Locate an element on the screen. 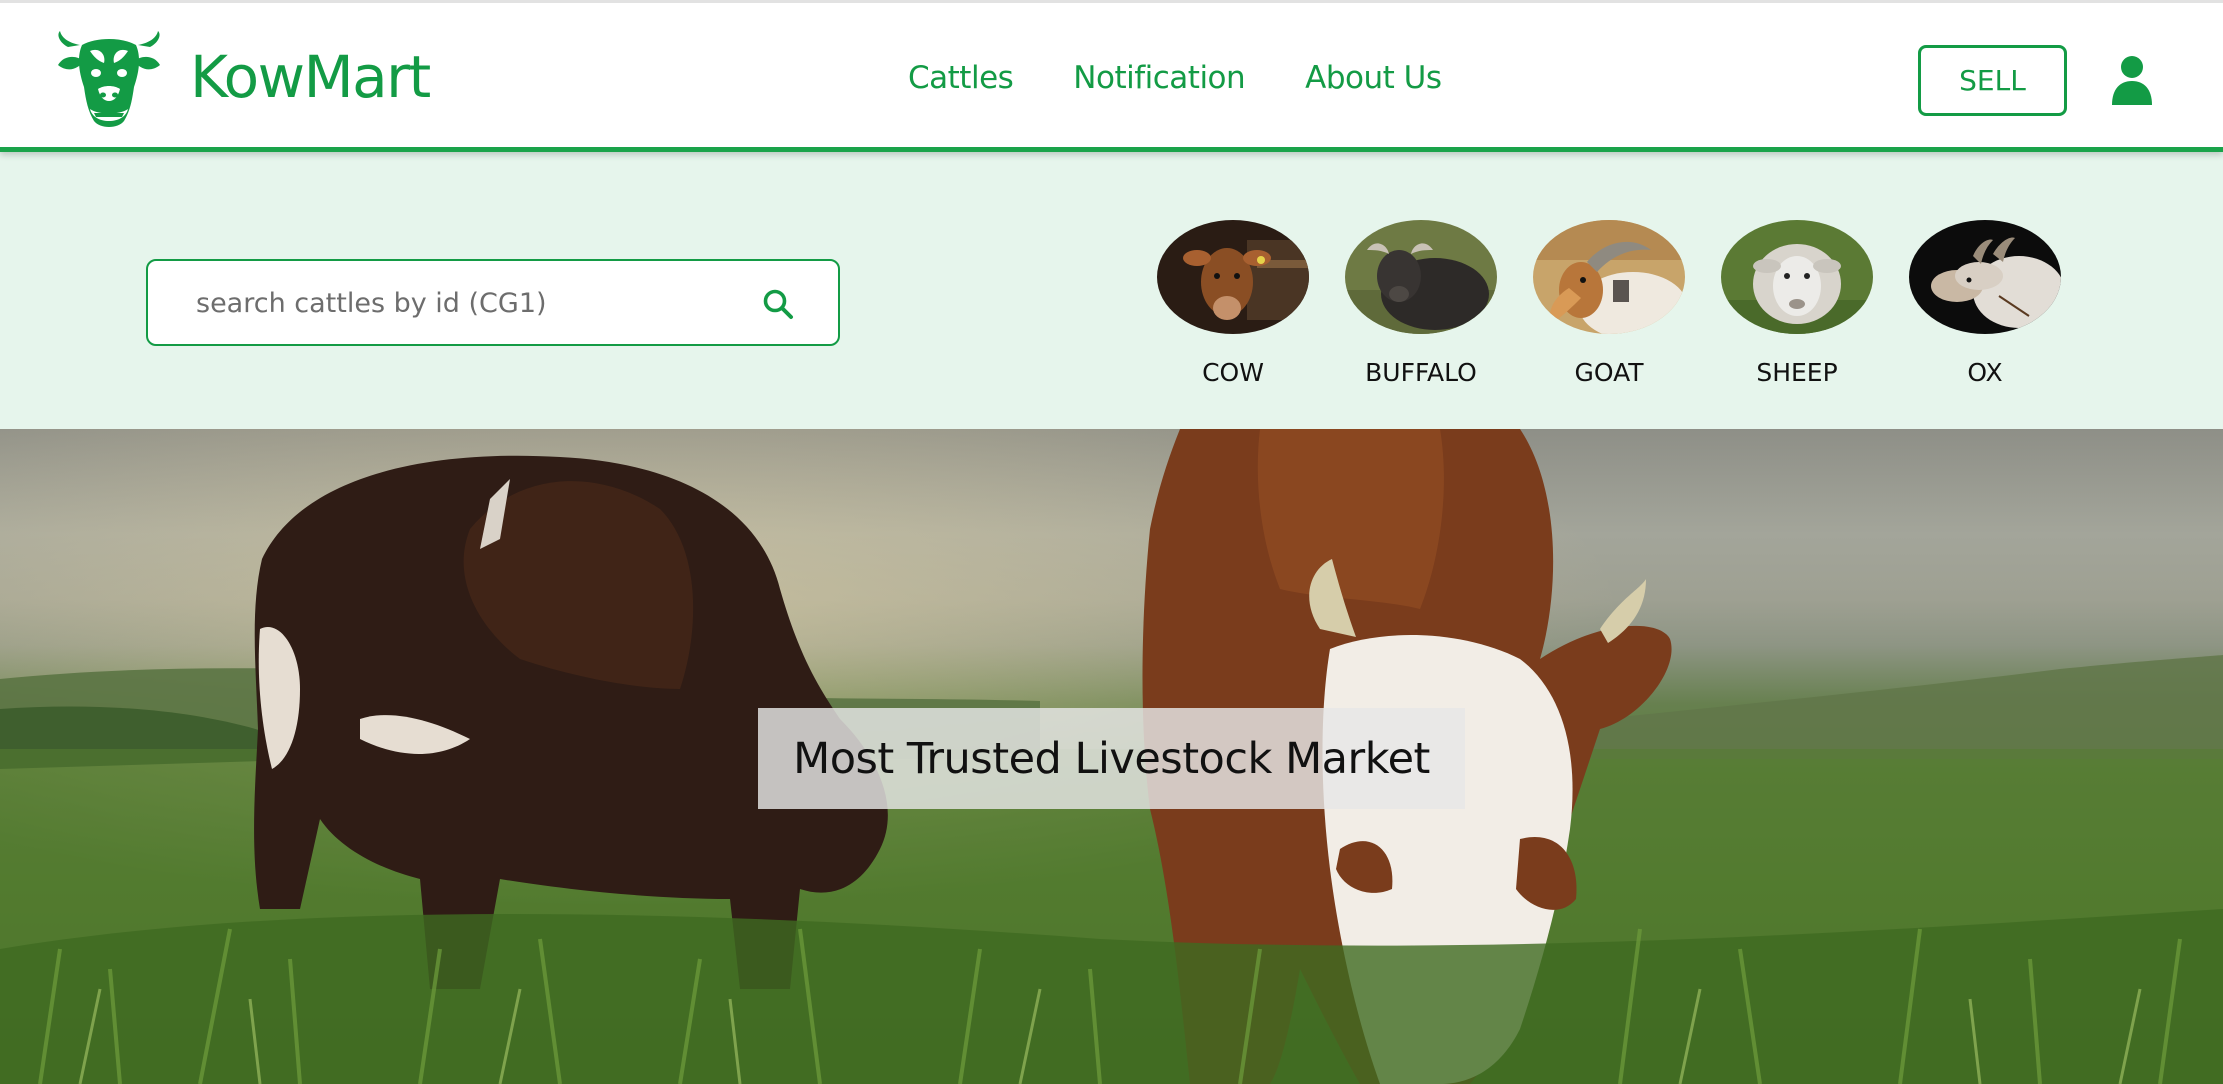 Image resolution: width=2223 pixels, height=1084 pixels. buffalo-photo is located at coordinates (1421, 277).